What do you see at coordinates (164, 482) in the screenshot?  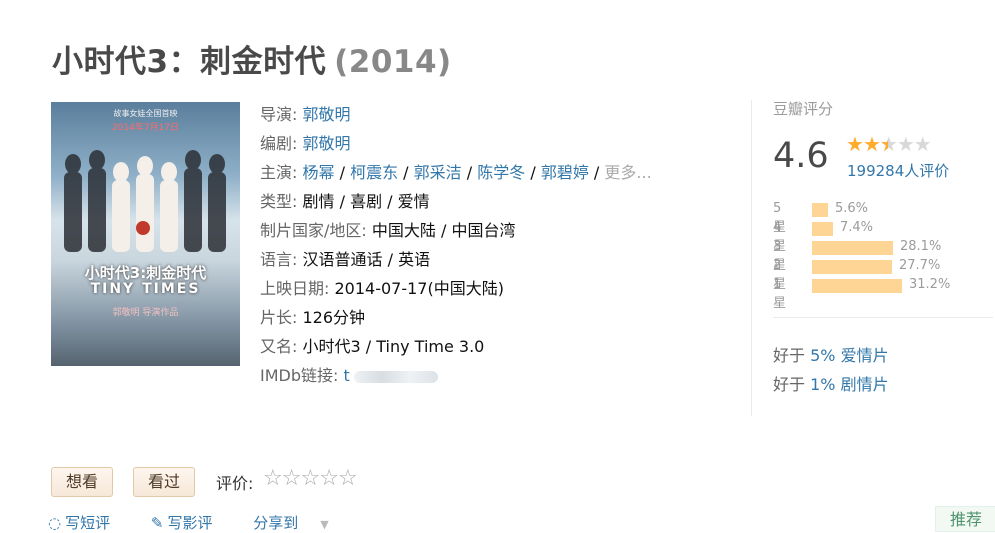 I see `watched-button: 看过` at bounding box center [164, 482].